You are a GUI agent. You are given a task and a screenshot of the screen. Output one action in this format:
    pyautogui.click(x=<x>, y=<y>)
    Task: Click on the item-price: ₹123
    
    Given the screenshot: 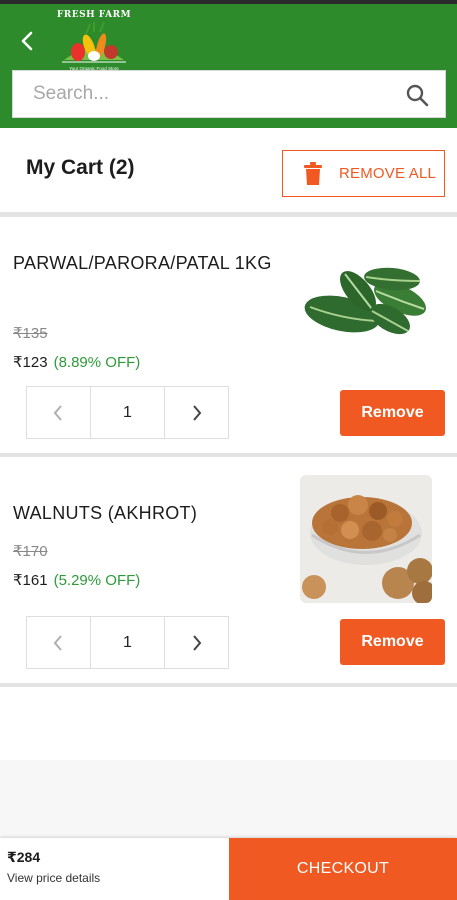 What is the action you would take?
    pyautogui.click(x=30, y=362)
    